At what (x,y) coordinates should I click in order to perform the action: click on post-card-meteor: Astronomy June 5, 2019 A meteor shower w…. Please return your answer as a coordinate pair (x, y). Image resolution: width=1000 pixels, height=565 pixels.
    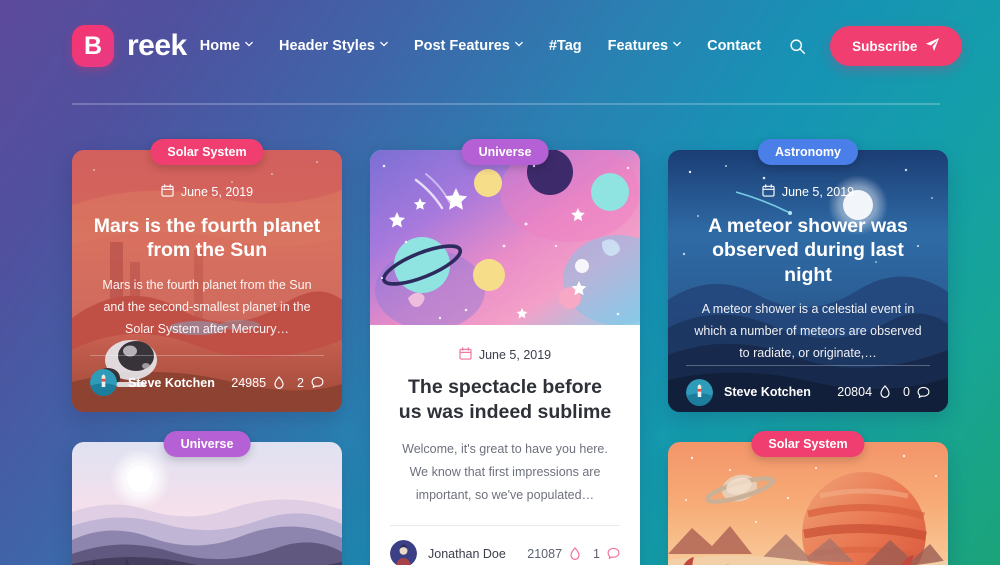
    Looking at the image, I should click on (808, 275).